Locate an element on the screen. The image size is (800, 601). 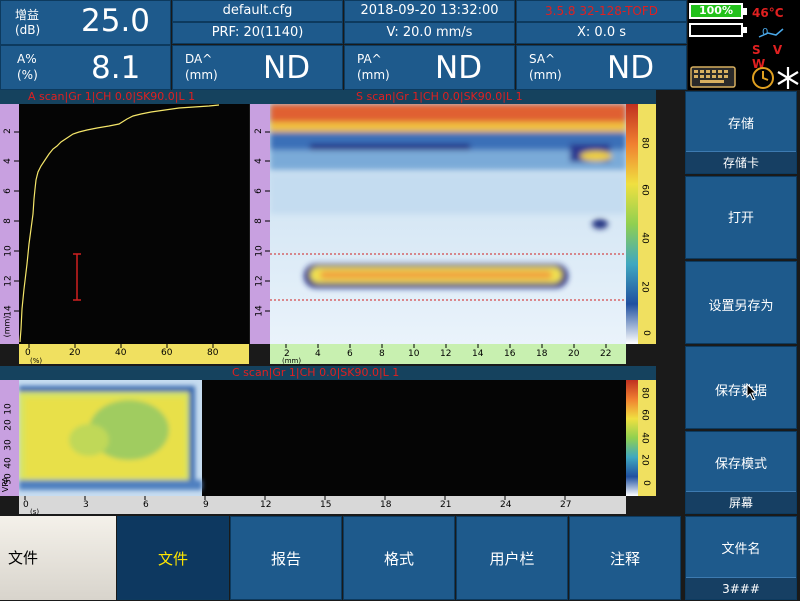
prf-cell: PRF: 20(1140) is located at coordinates (257, 33).